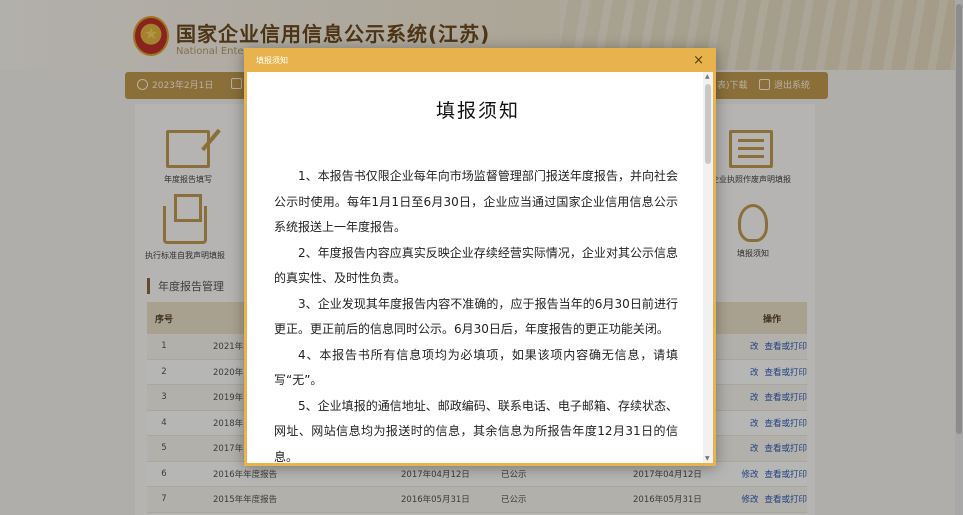 The width and height of the screenshot is (963, 515). I want to click on scroll-up-icon: ▲, so click(707, 76).